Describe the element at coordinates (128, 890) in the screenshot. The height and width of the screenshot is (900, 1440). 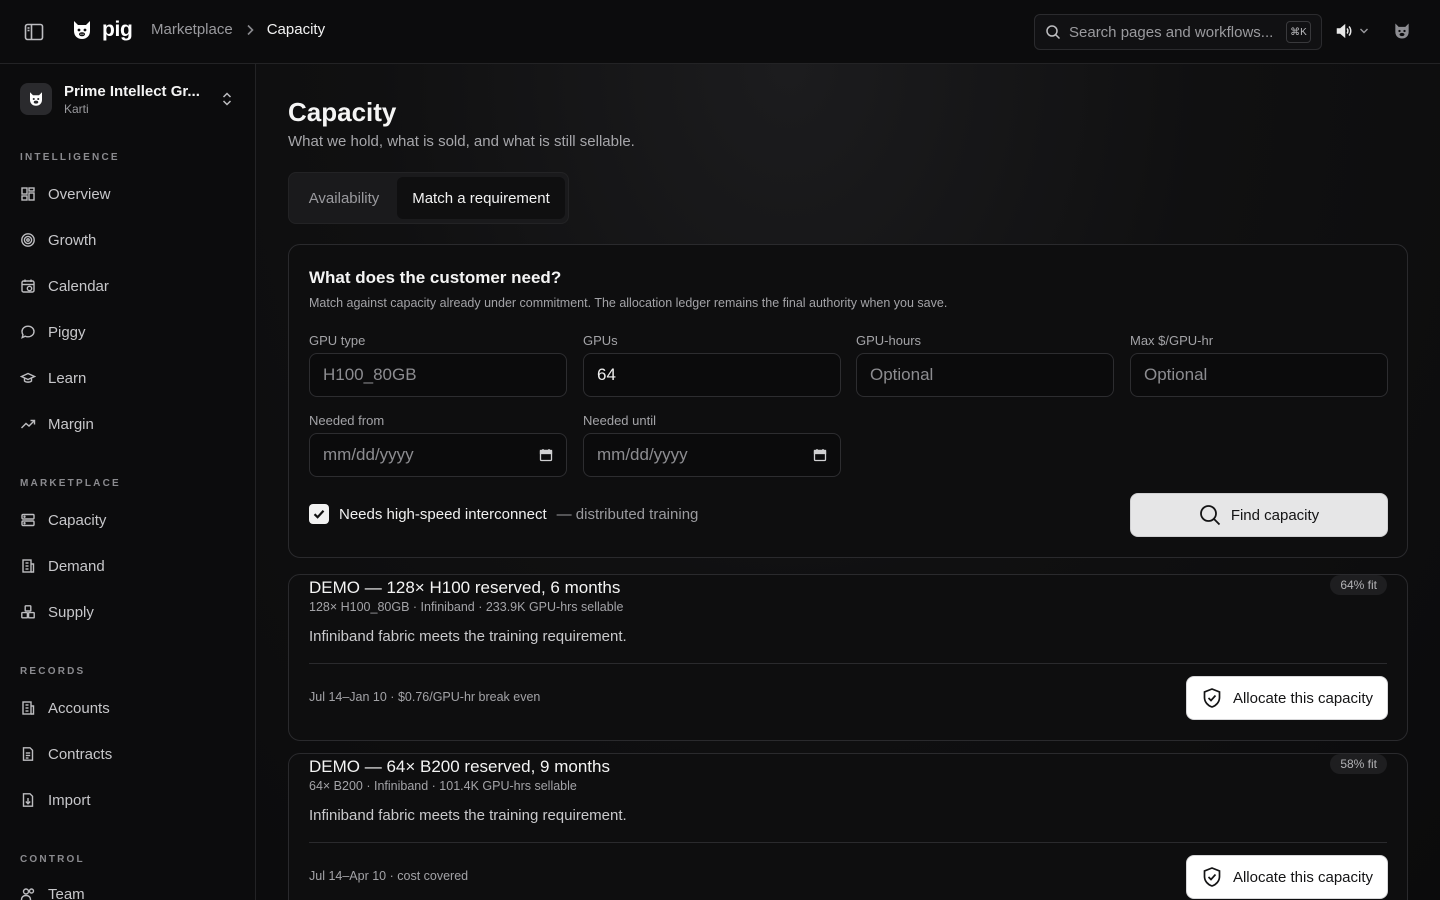
I see `sidebar-item-team: Team` at that location.